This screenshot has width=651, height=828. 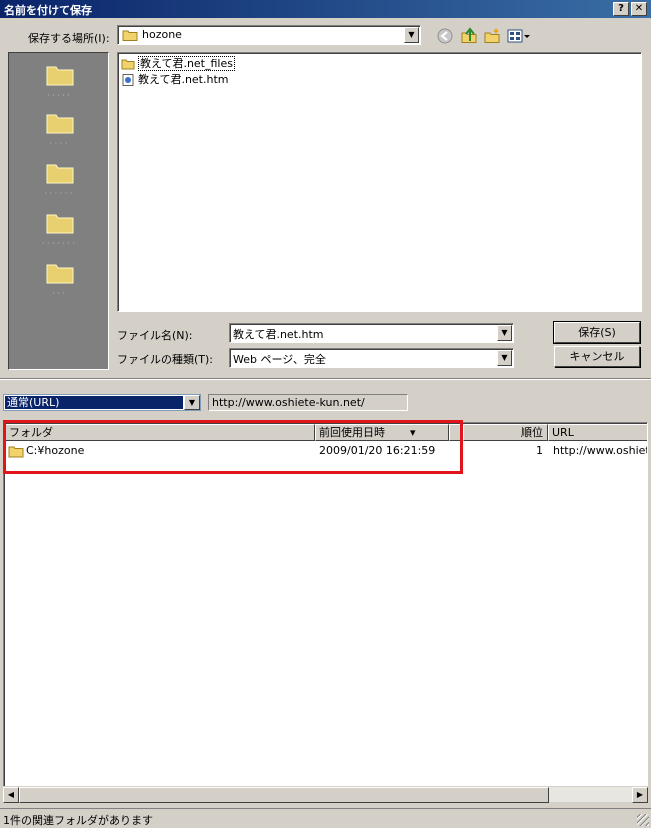 I want to click on place-item: · · · · ·, so click(x=58, y=81).